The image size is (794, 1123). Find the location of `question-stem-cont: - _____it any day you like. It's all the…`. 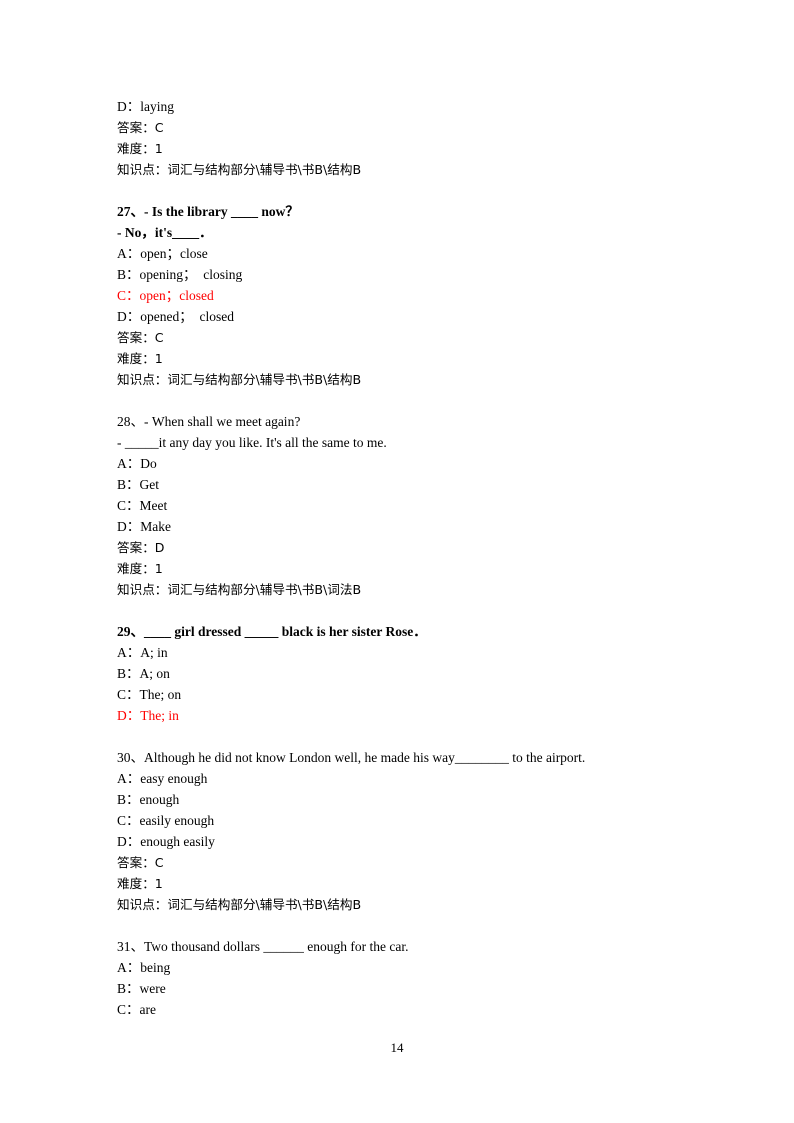

question-stem-cont: - _____it any day you like. It's all the… is located at coordinates (252, 442).